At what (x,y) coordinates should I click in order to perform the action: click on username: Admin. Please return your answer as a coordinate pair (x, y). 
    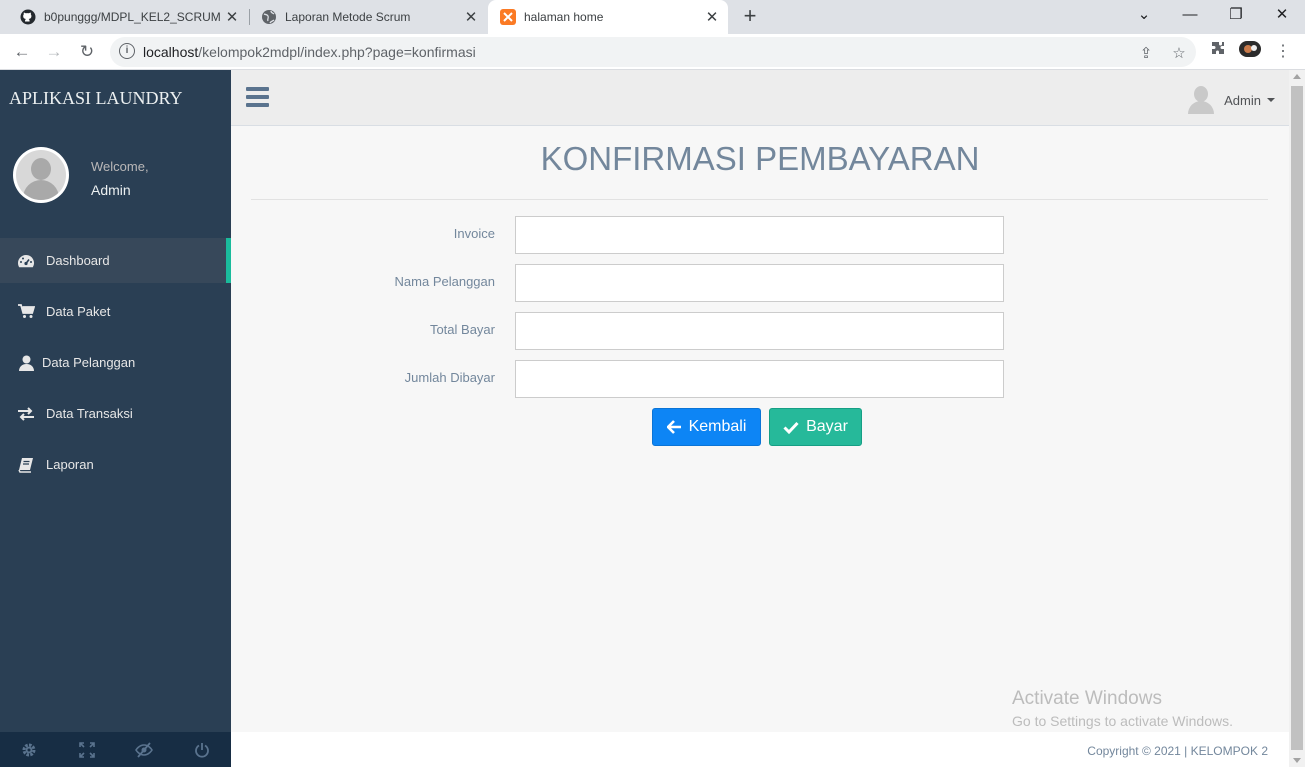
    Looking at the image, I should click on (111, 190).